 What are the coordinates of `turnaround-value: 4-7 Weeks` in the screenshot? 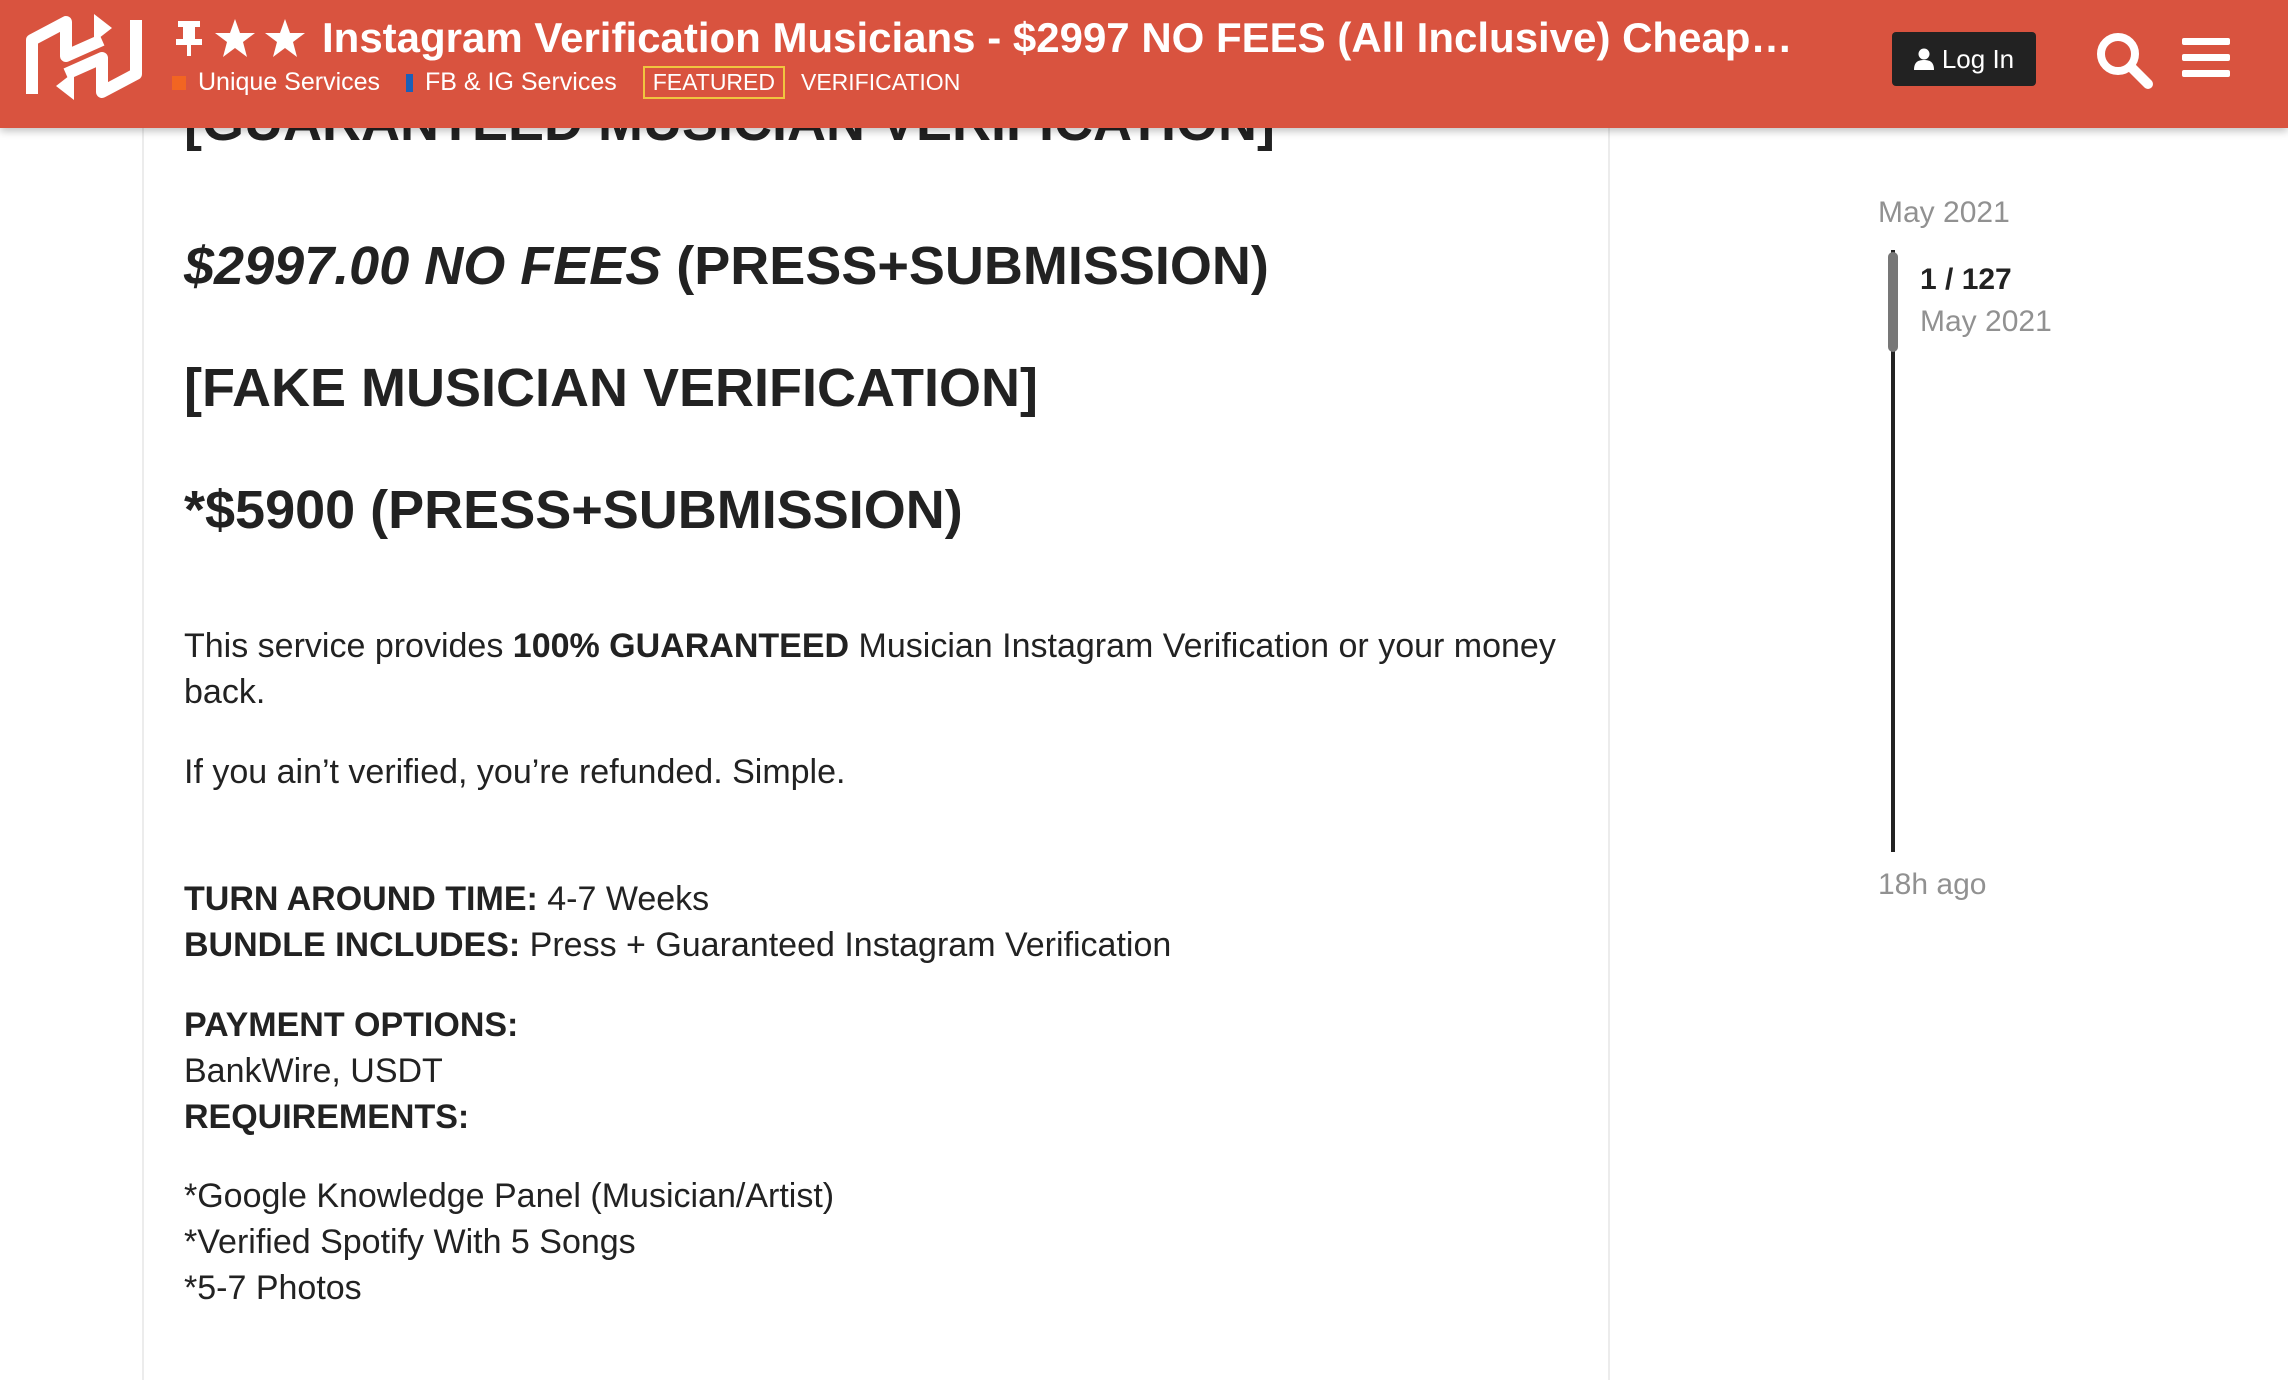 It's located at (623, 899).